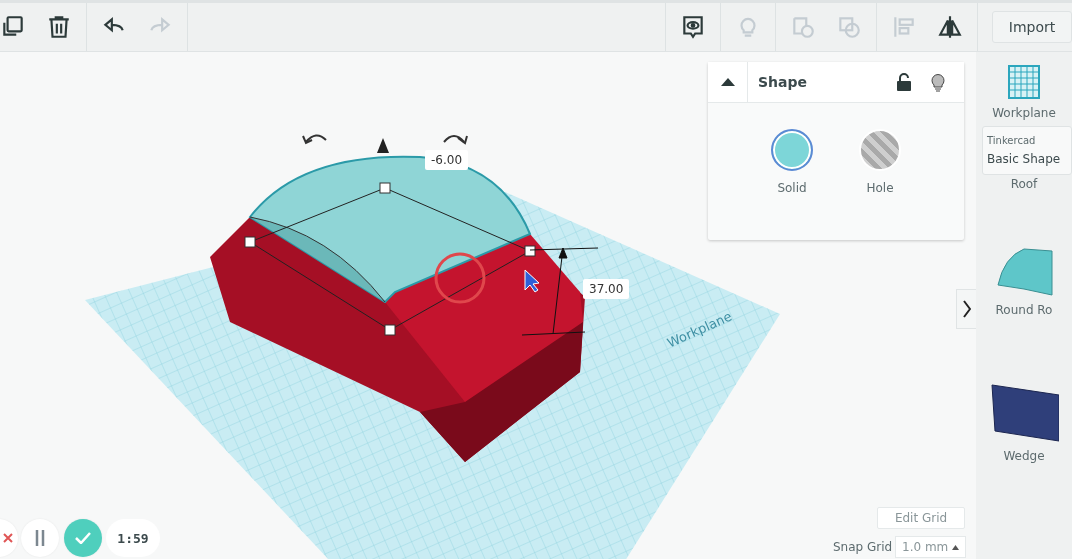 This screenshot has height=559, width=1072. What do you see at coordinates (904, 27) in the screenshot?
I see `align-icon` at bounding box center [904, 27].